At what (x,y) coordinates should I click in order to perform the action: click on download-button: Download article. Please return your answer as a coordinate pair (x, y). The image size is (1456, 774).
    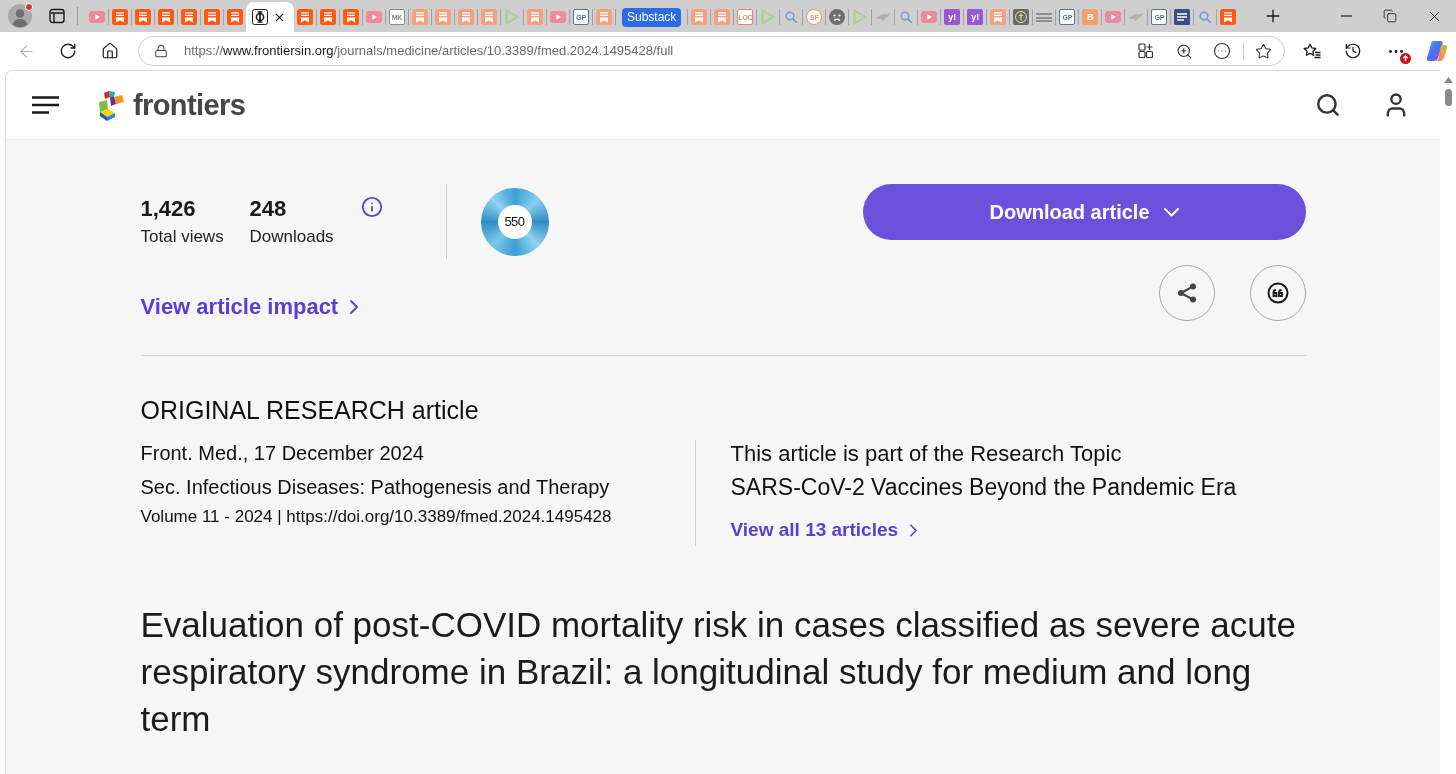
    Looking at the image, I should click on (1084, 212).